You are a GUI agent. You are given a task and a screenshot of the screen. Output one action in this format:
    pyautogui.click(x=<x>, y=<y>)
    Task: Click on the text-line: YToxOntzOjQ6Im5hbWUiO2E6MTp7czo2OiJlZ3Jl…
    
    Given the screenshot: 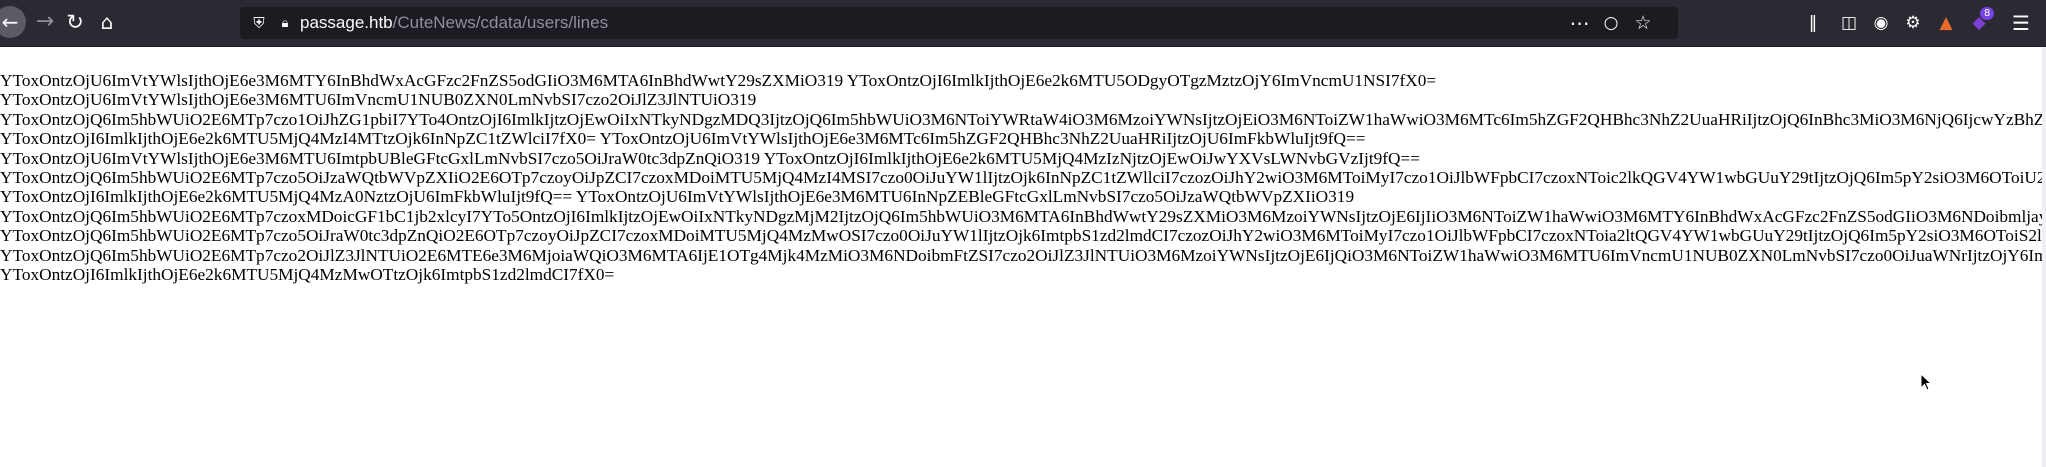 What is the action you would take?
    pyautogui.click(x=1023, y=255)
    